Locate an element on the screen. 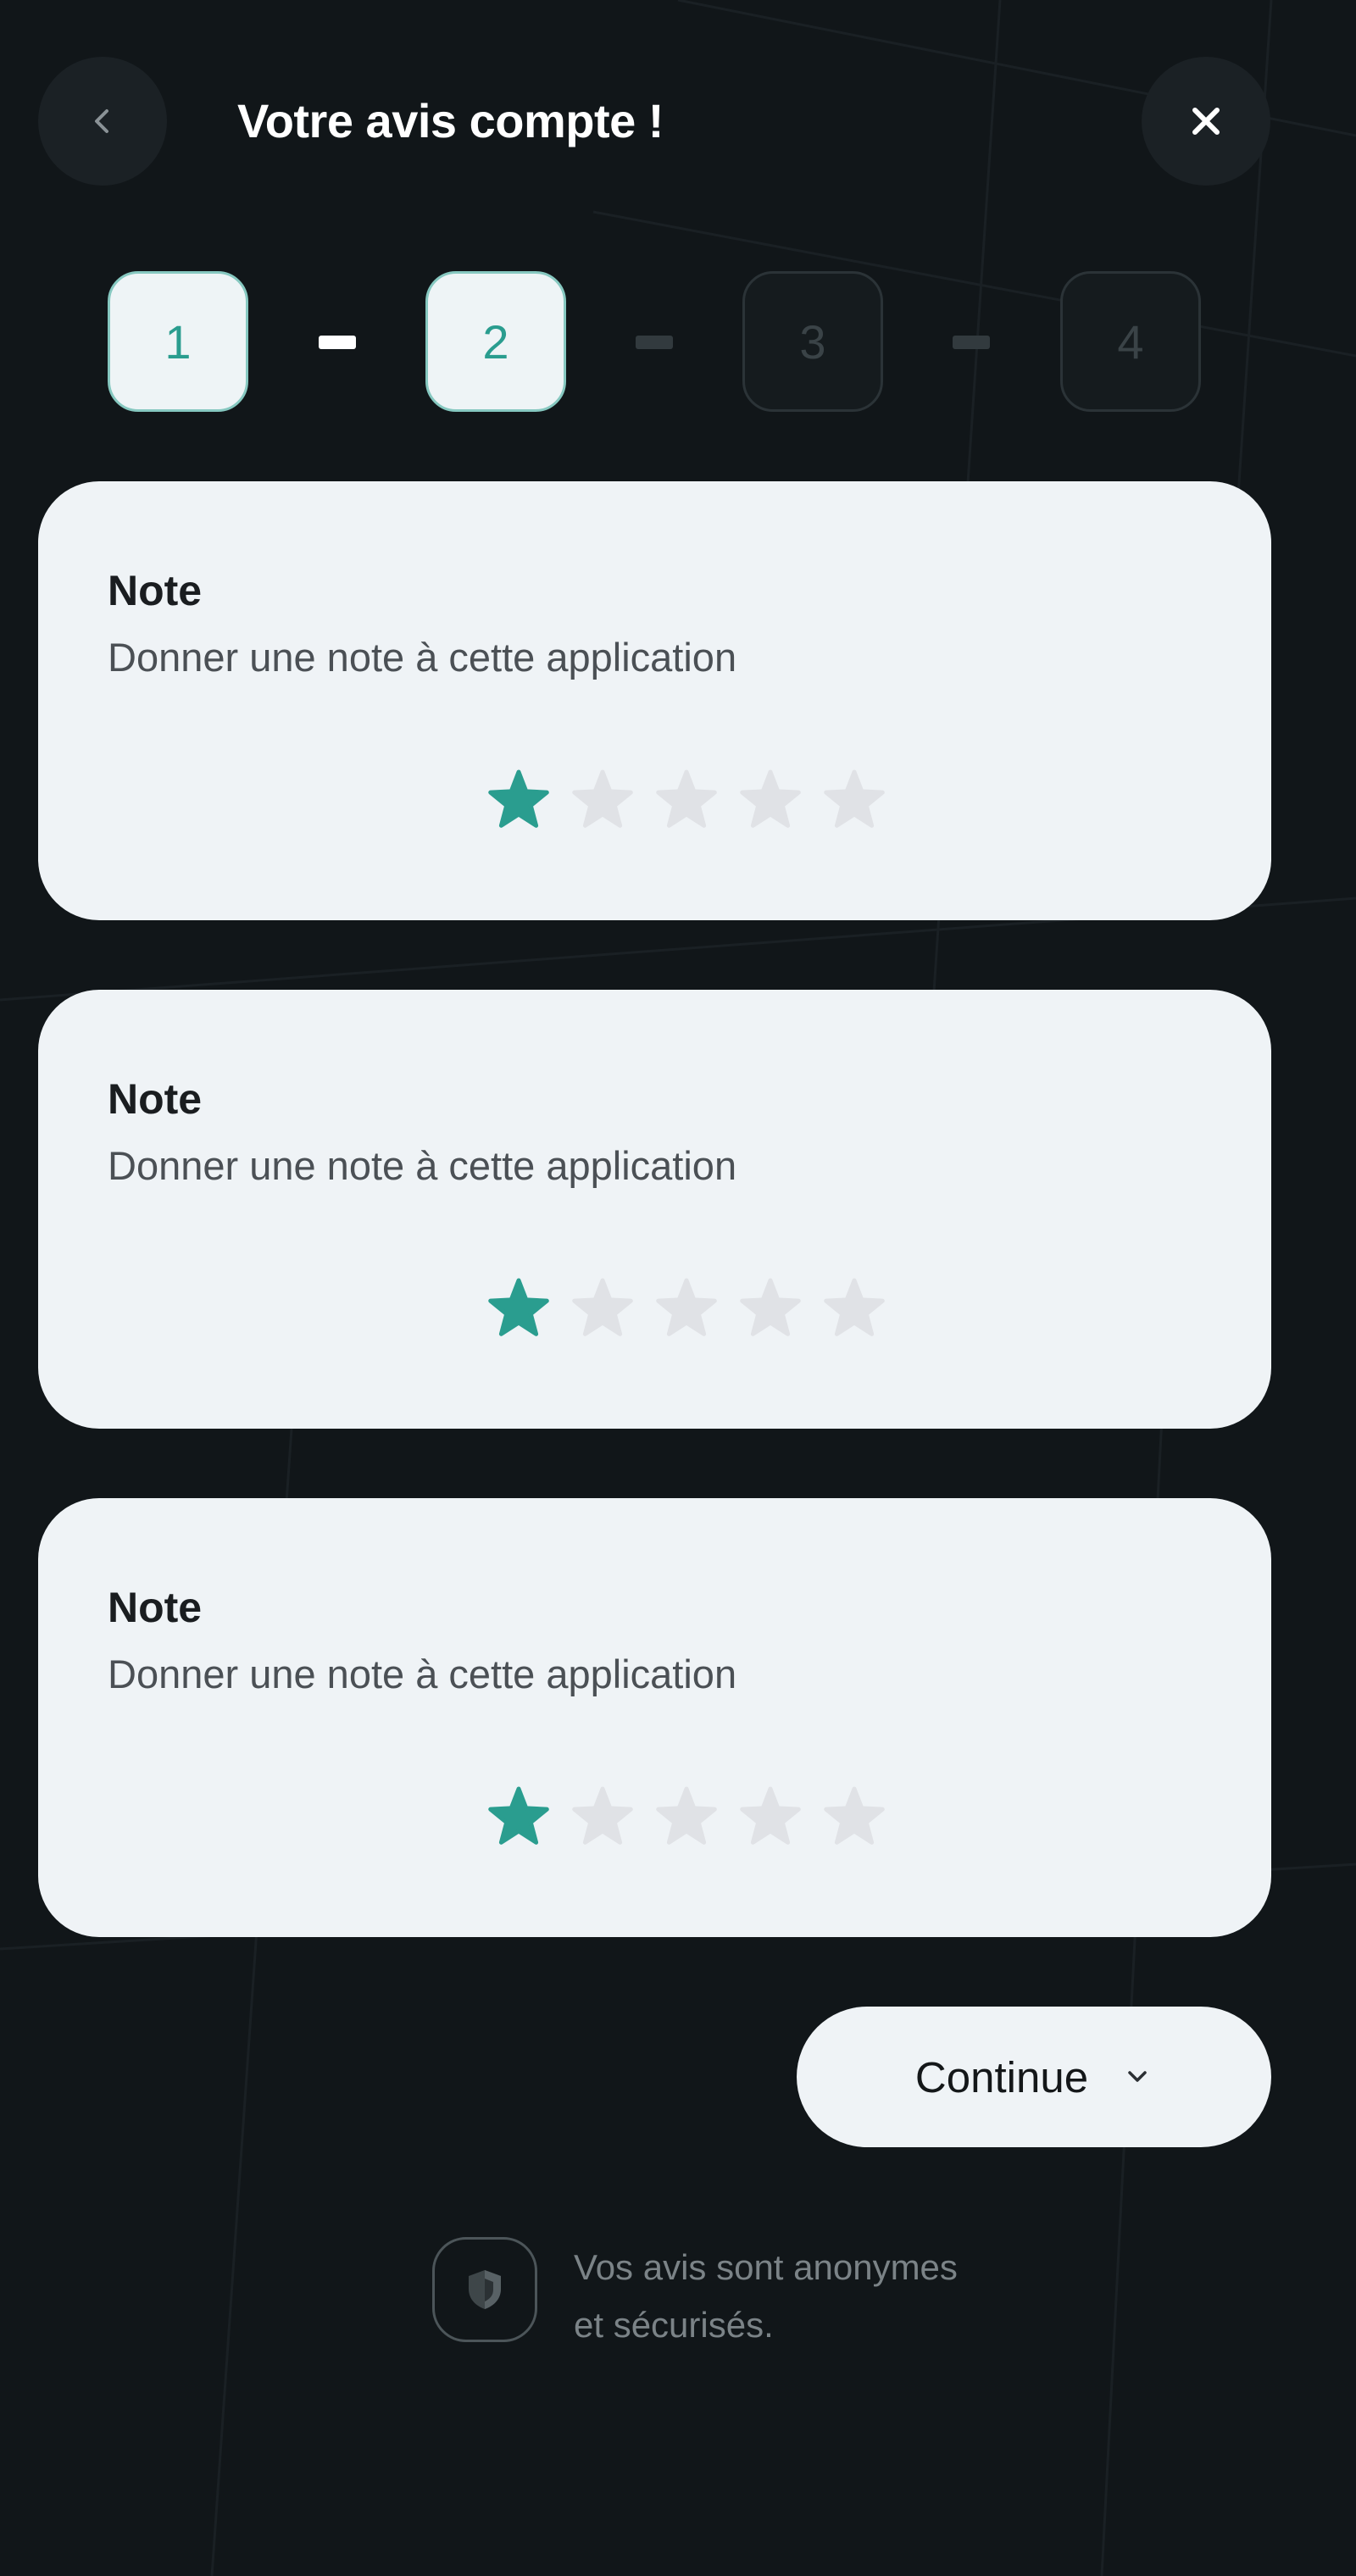  security-line-2: et sécurisés. is located at coordinates (674, 2325).